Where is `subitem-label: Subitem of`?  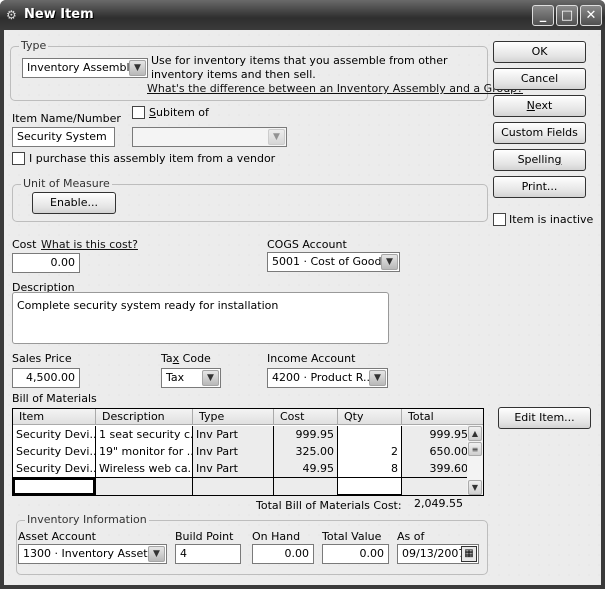
subitem-label: Subitem of is located at coordinates (179, 112).